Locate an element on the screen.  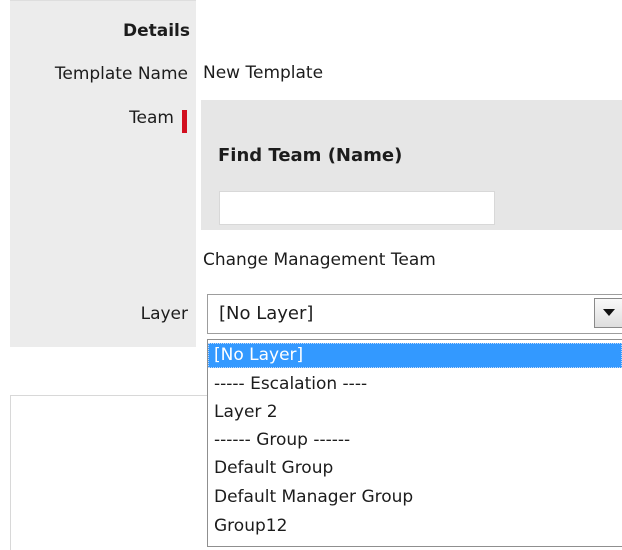
dropdown-option-layer-2: Layer 2 is located at coordinates (415, 412).